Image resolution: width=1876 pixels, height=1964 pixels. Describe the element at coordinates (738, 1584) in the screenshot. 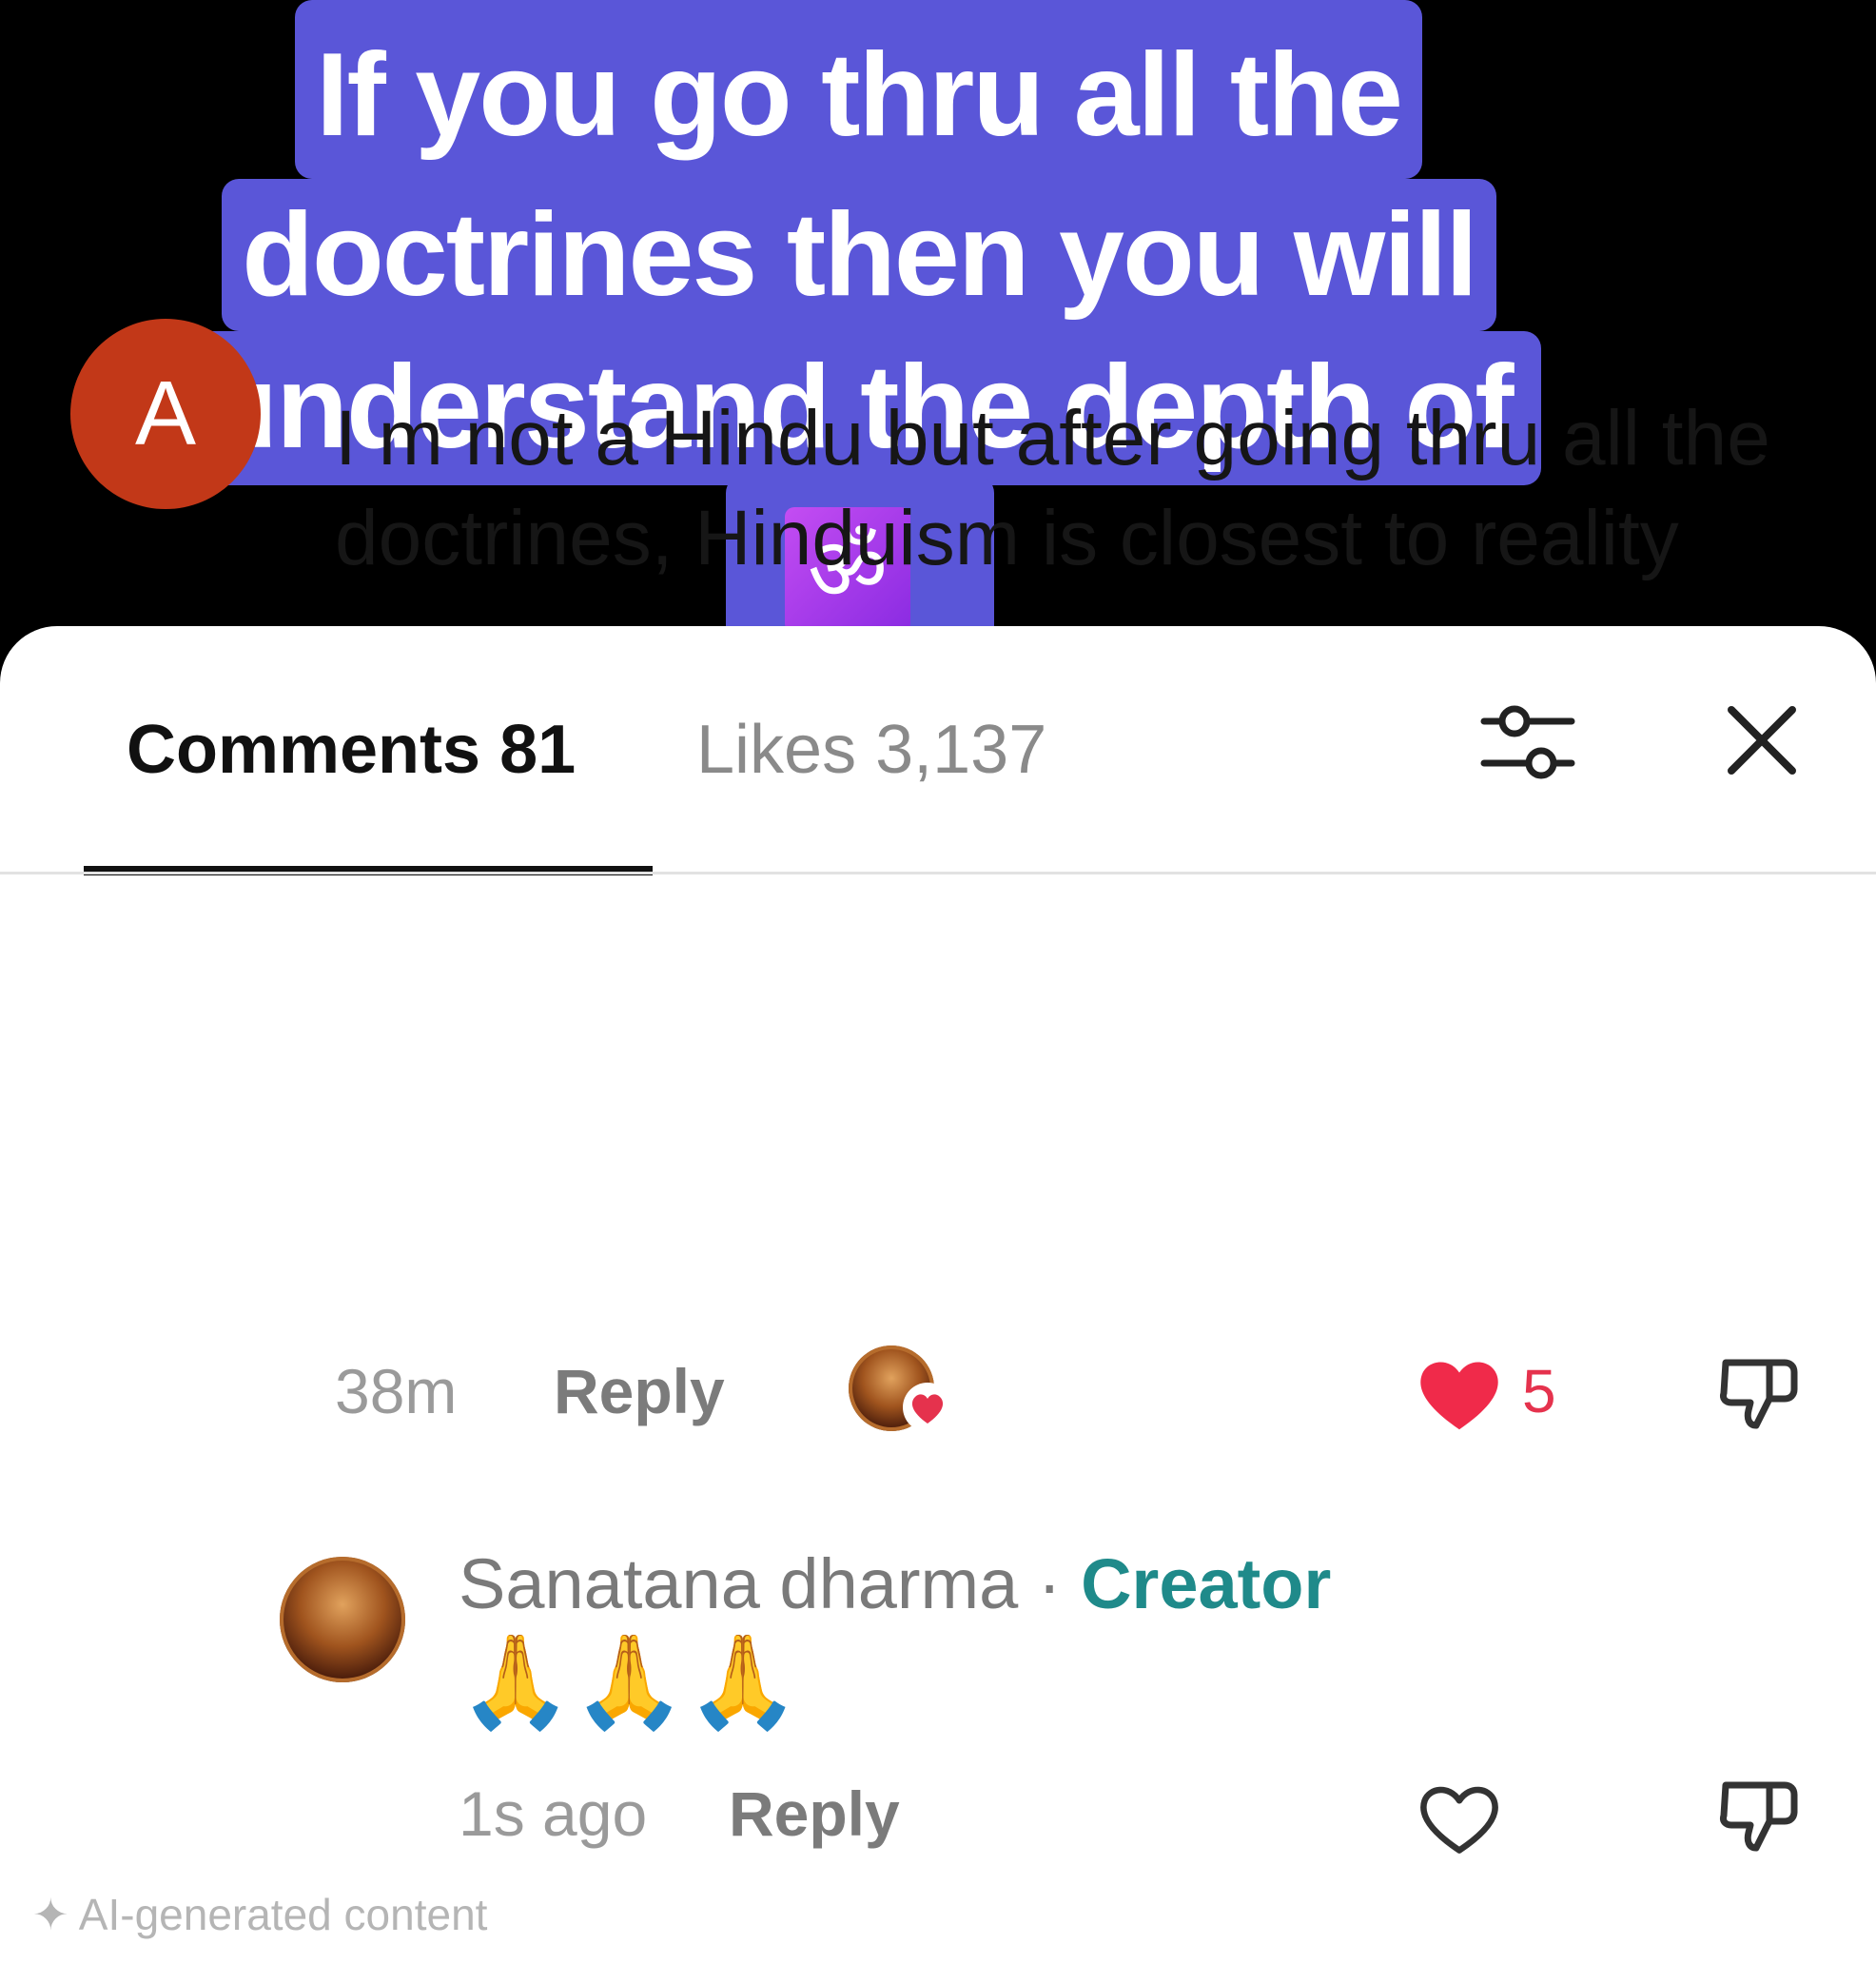

I see `reply-author-name: Sanatana dharma` at that location.